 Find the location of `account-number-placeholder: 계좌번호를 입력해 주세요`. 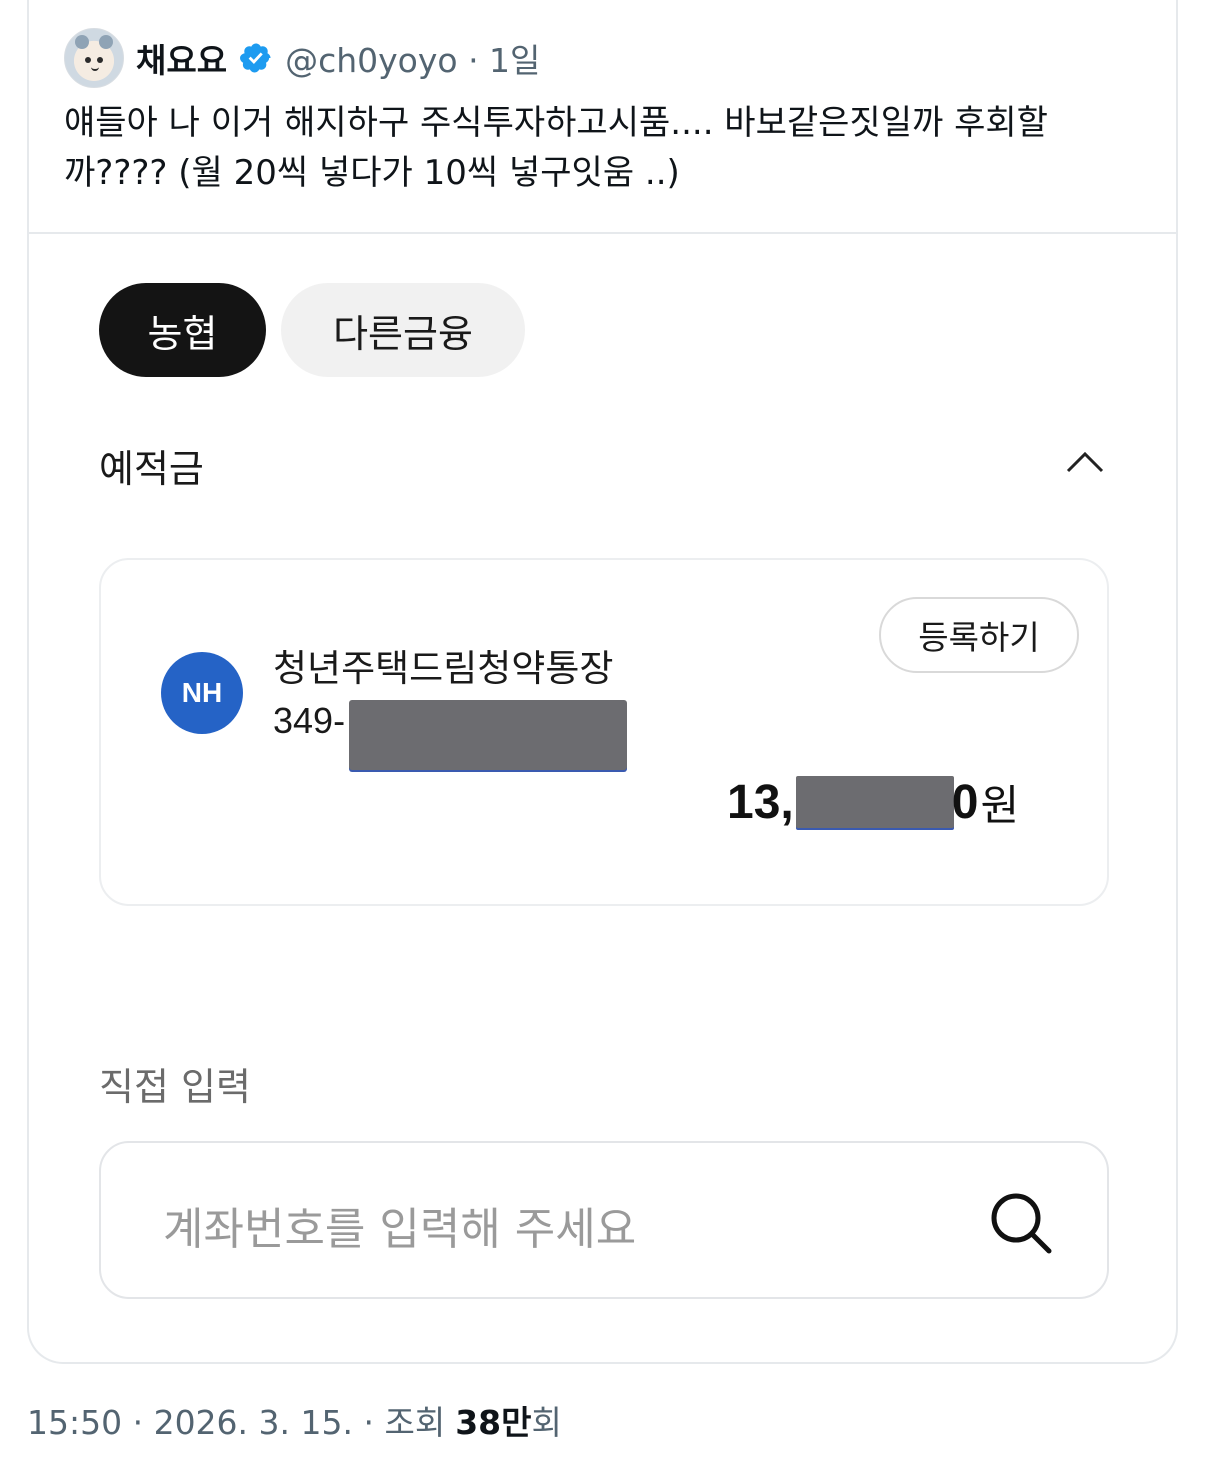

account-number-placeholder: 계좌번호를 입력해 주세요 is located at coordinates (400, 1229).